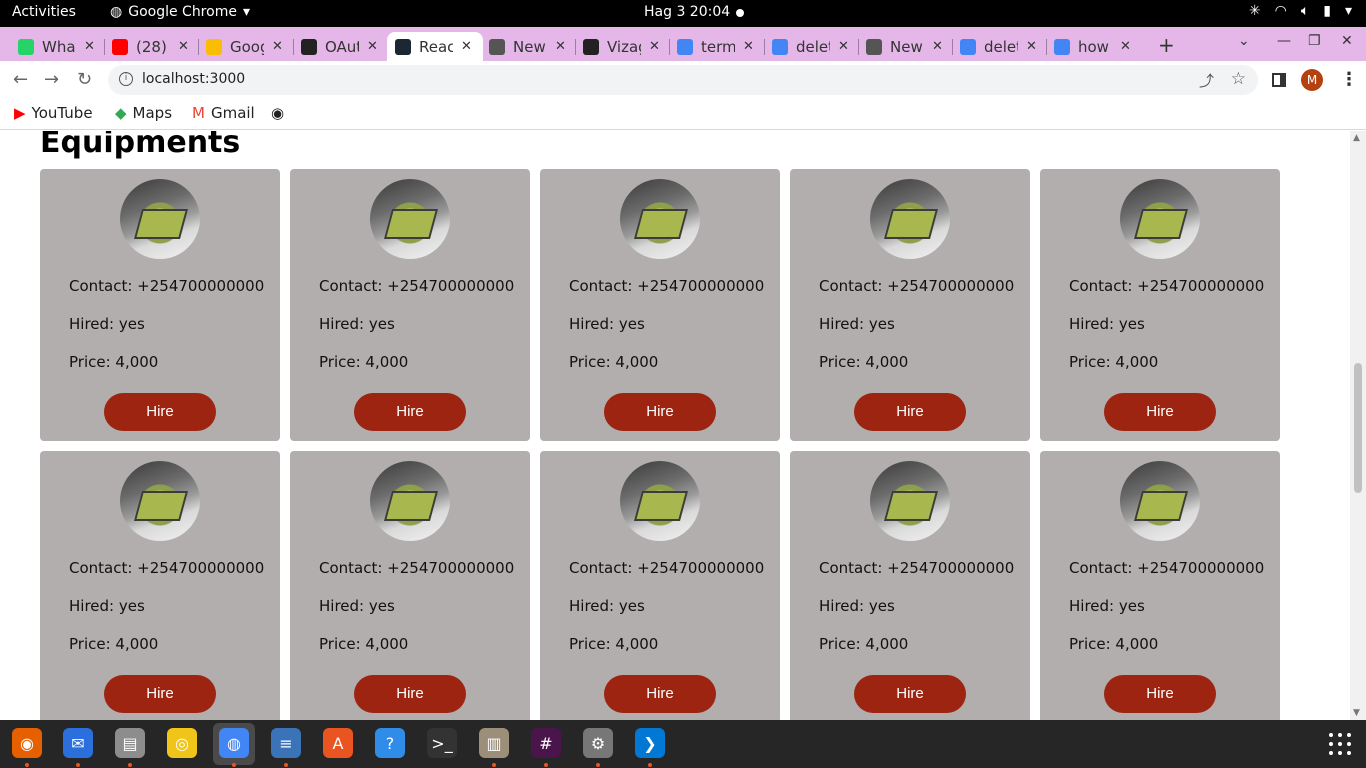 The width and height of the screenshot is (1366, 768). I want to click on browser-tab: WhatsApp ✕, so click(56, 46).